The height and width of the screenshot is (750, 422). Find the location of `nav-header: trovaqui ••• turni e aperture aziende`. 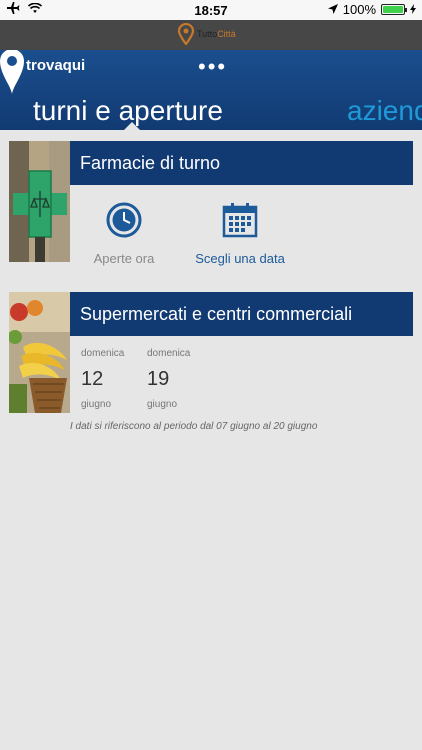

nav-header: trovaqui ••• turni e aperture aziende is located at coordinates (211, 90).